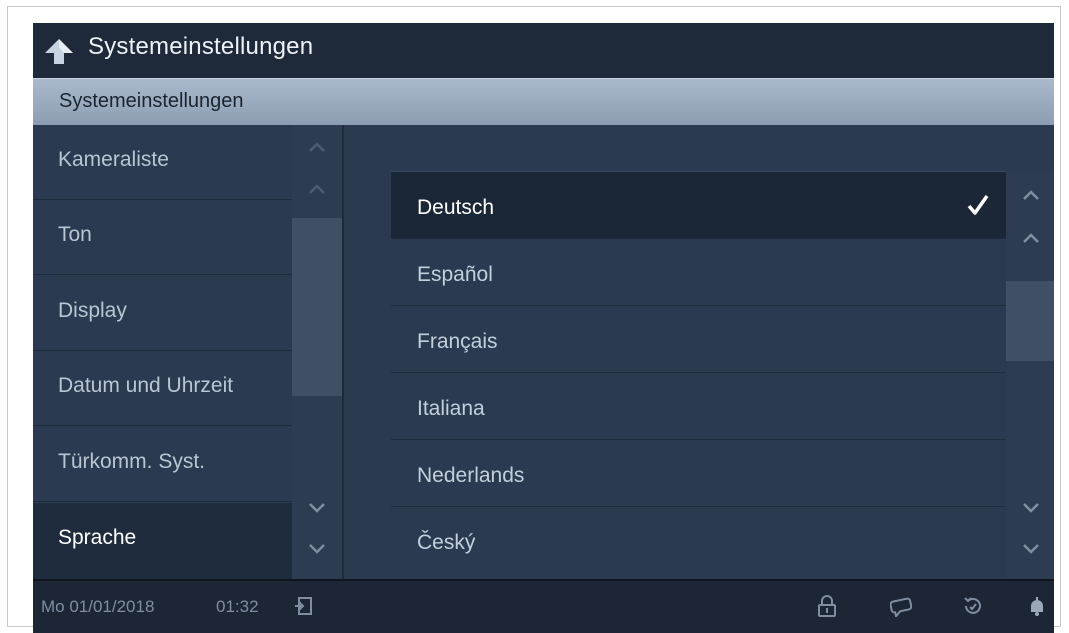 This screenshot has height=633, width=1069. I want to click on language-label: Deutsch, so click(456, 207).